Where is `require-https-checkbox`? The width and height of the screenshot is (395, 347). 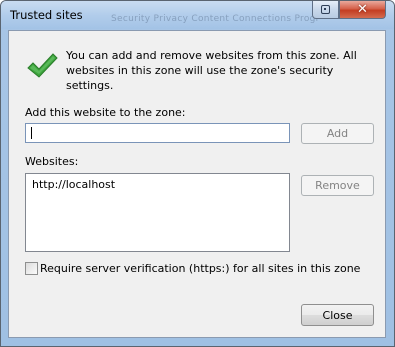
require-https-checkbox is located at coordinates (31, 268).